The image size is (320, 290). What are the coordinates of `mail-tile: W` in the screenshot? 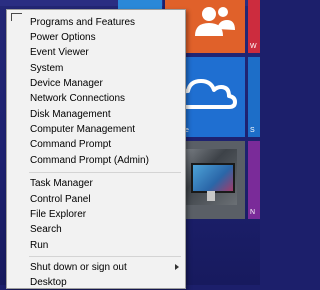 It's located at (254, 26).